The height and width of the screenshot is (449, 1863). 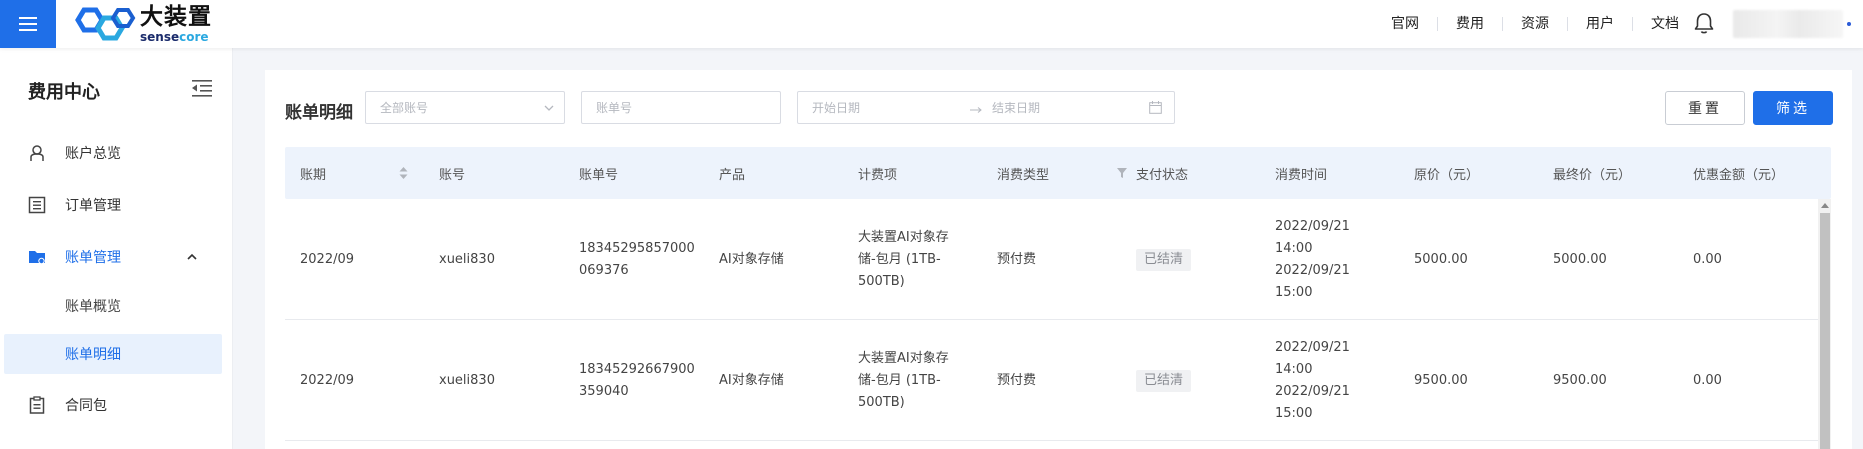 I want to click on calendar-icon, so click(x=1155, y=107).